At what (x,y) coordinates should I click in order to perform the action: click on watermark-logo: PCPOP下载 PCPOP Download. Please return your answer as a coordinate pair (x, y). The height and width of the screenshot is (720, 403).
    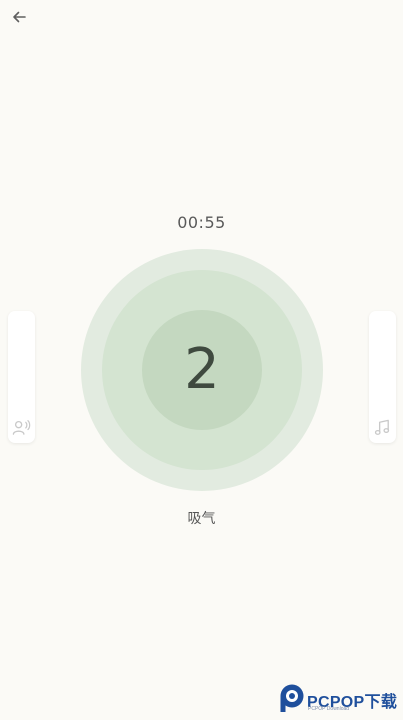
    Looking at the image, I should click on (340, 700).